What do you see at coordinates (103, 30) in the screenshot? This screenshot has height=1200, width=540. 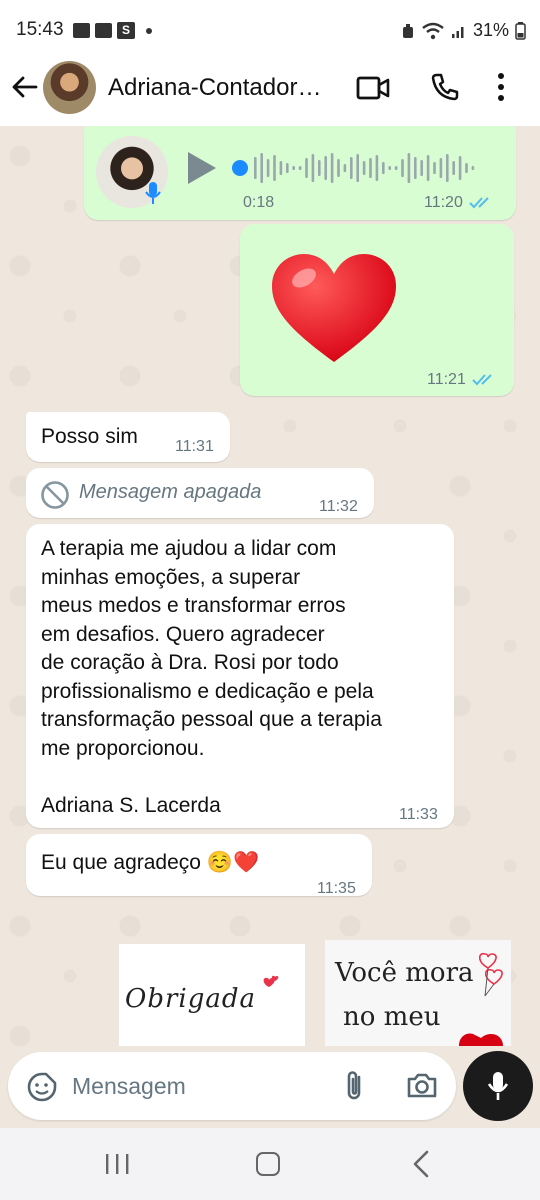 I see `mail-notification-icon` at bounding box center [103, 30].